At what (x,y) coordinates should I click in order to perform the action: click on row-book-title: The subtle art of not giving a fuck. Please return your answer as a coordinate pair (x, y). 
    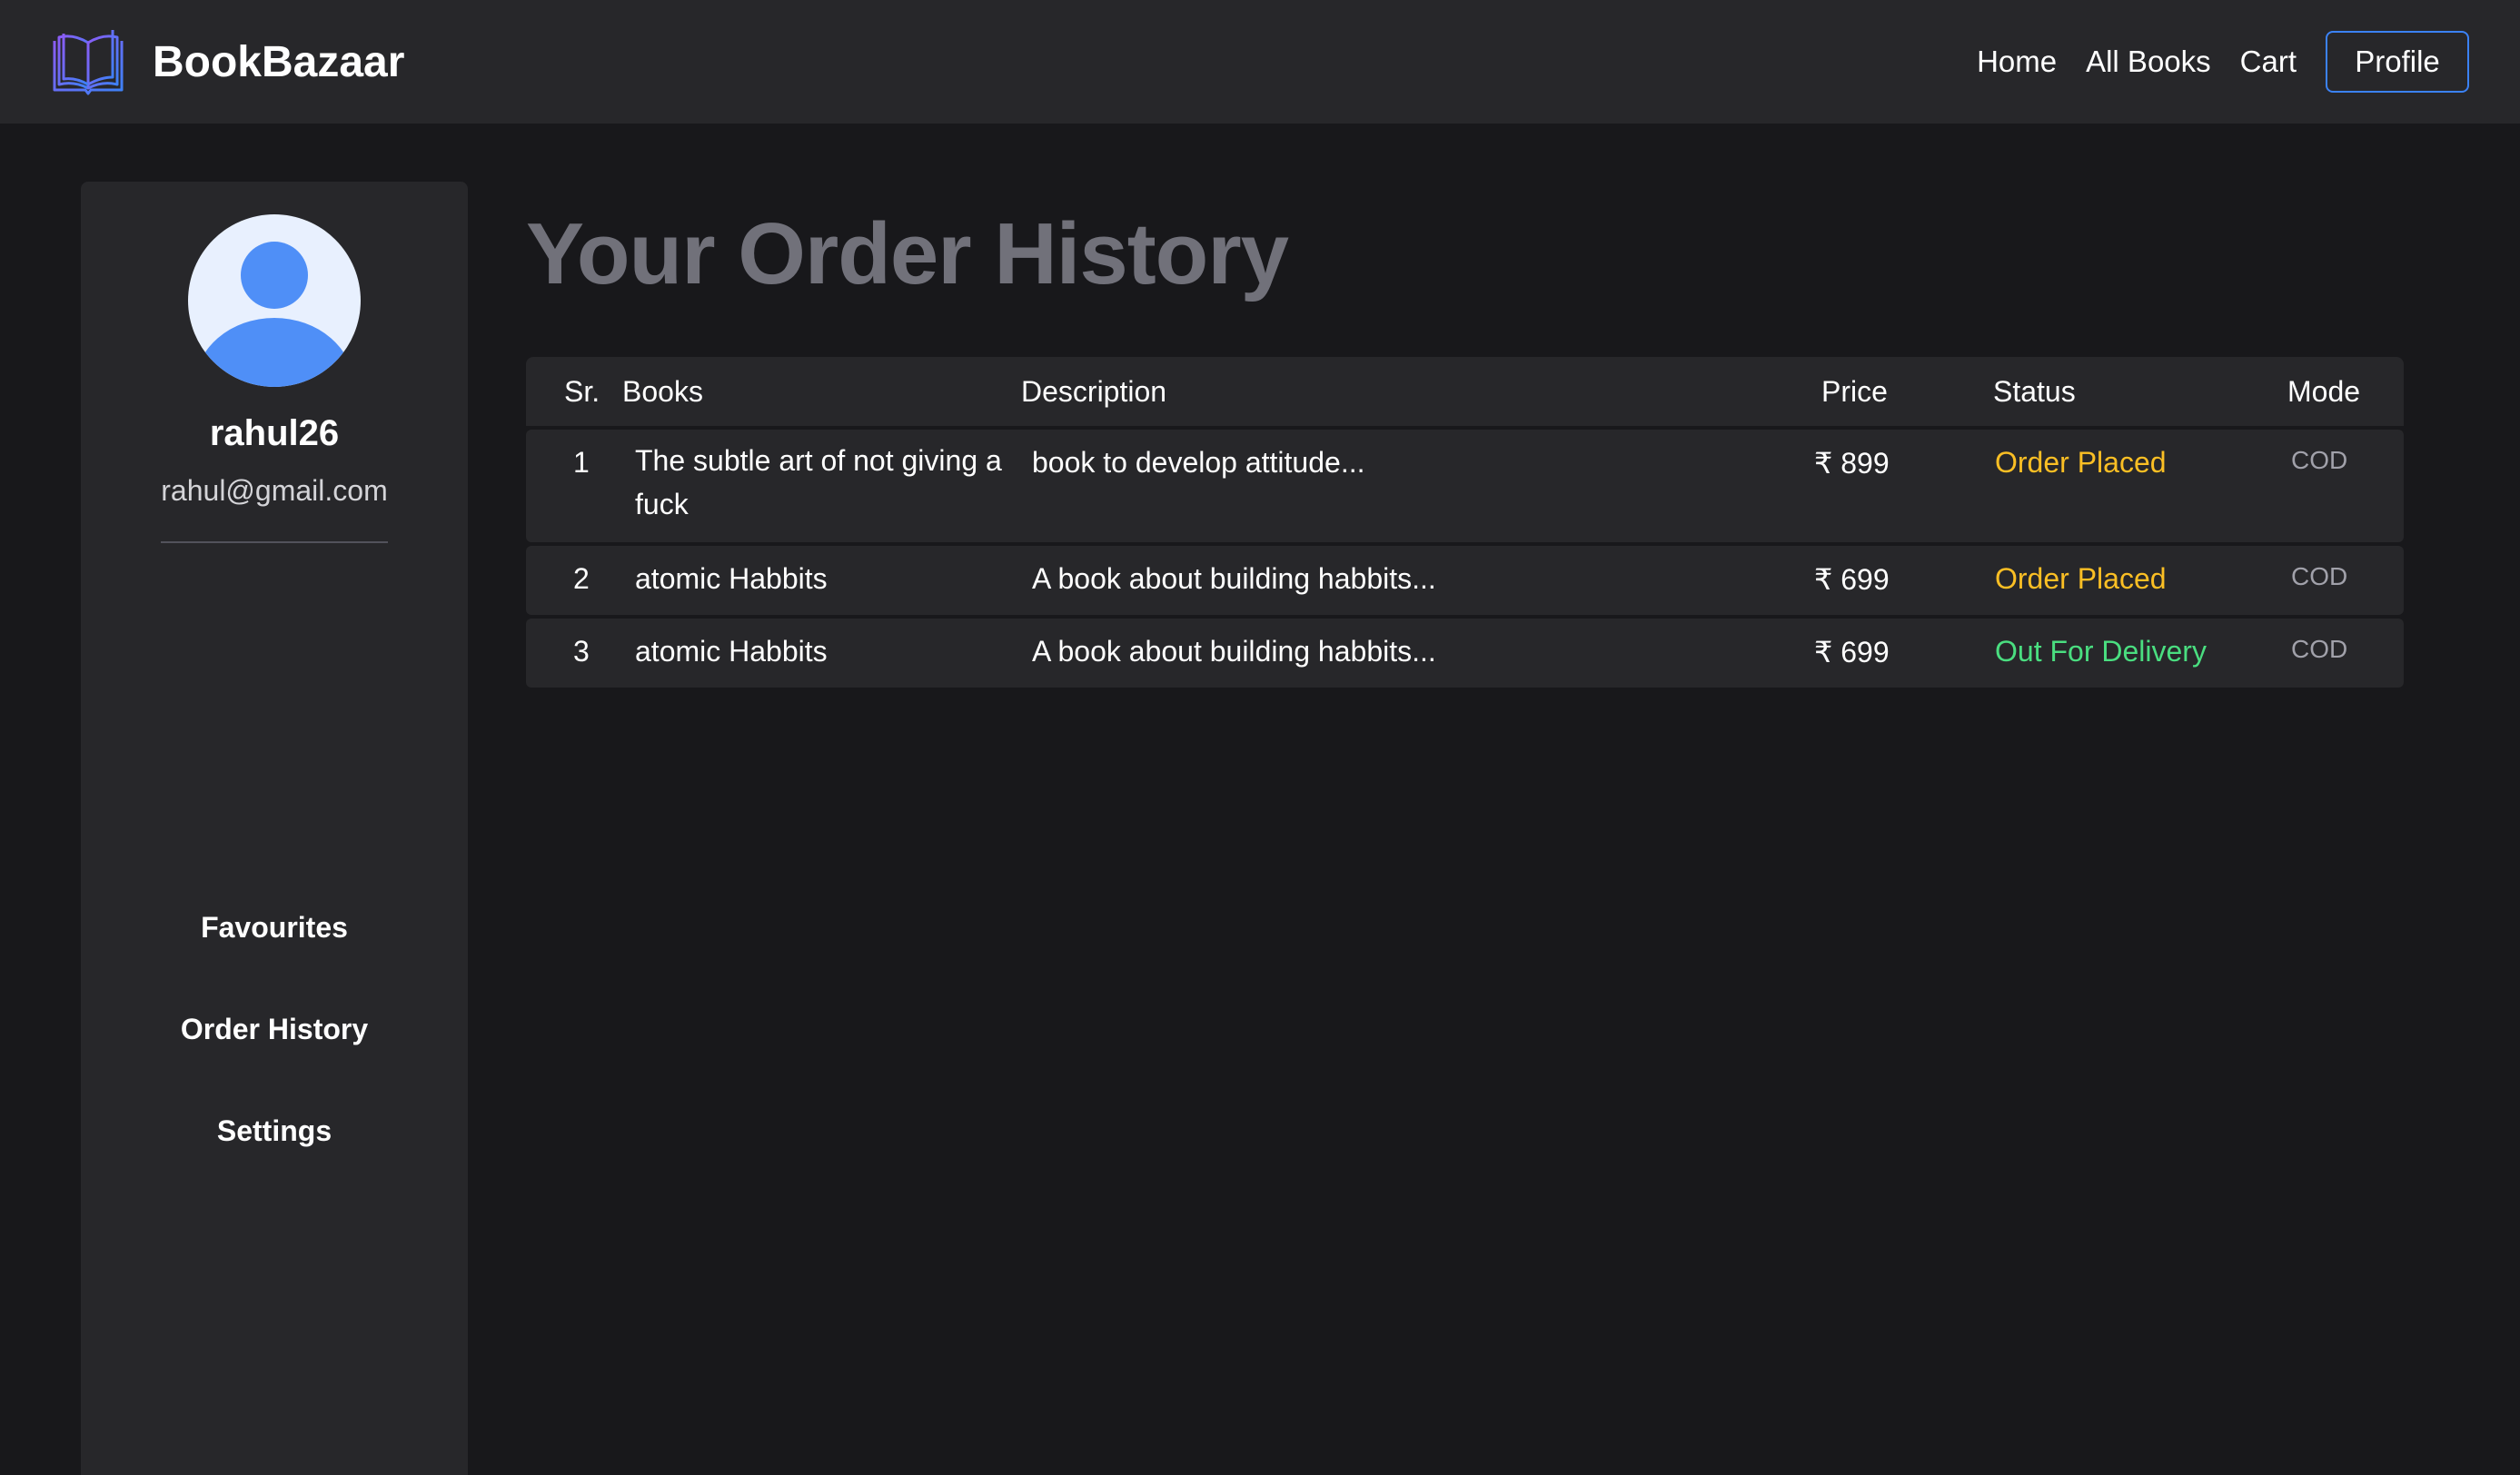
    Looking at the image, I should click on (819, 482).